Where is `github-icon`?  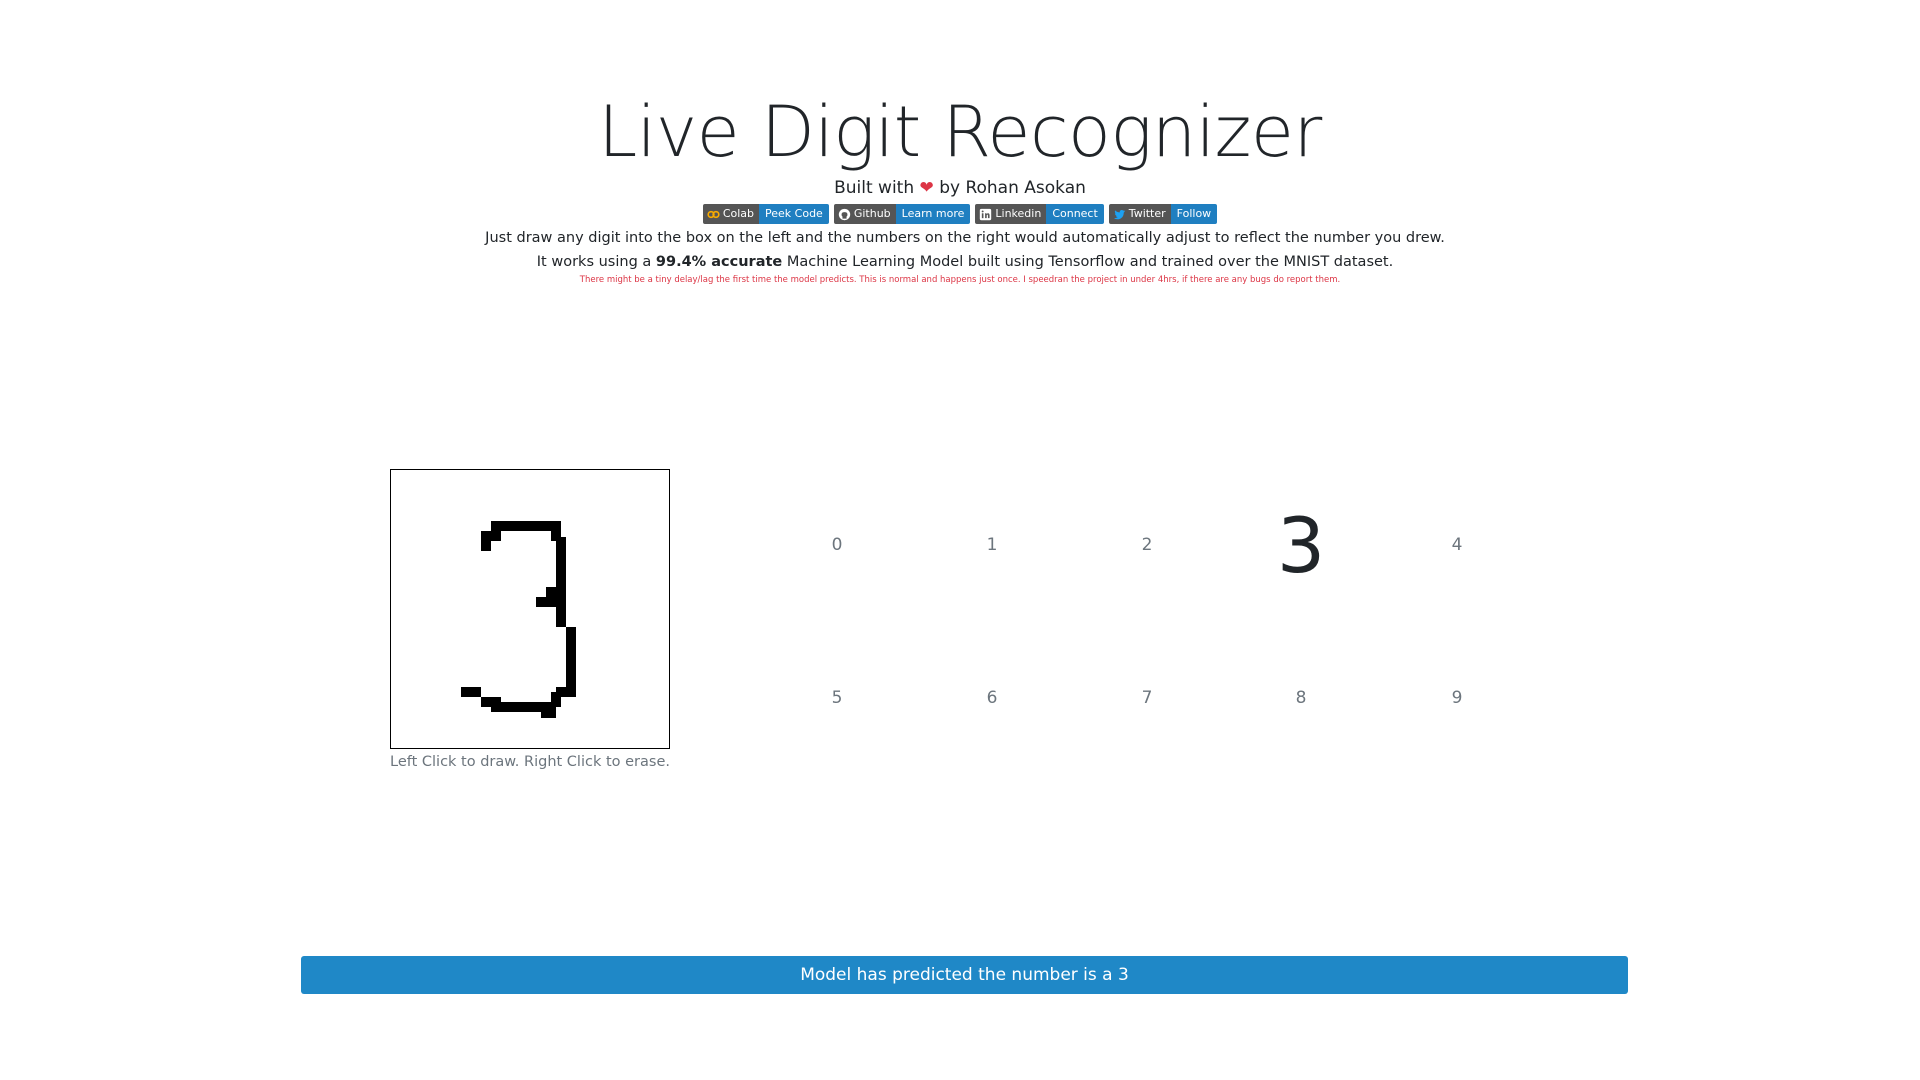
github-icon is located at coordinates (844, 214).